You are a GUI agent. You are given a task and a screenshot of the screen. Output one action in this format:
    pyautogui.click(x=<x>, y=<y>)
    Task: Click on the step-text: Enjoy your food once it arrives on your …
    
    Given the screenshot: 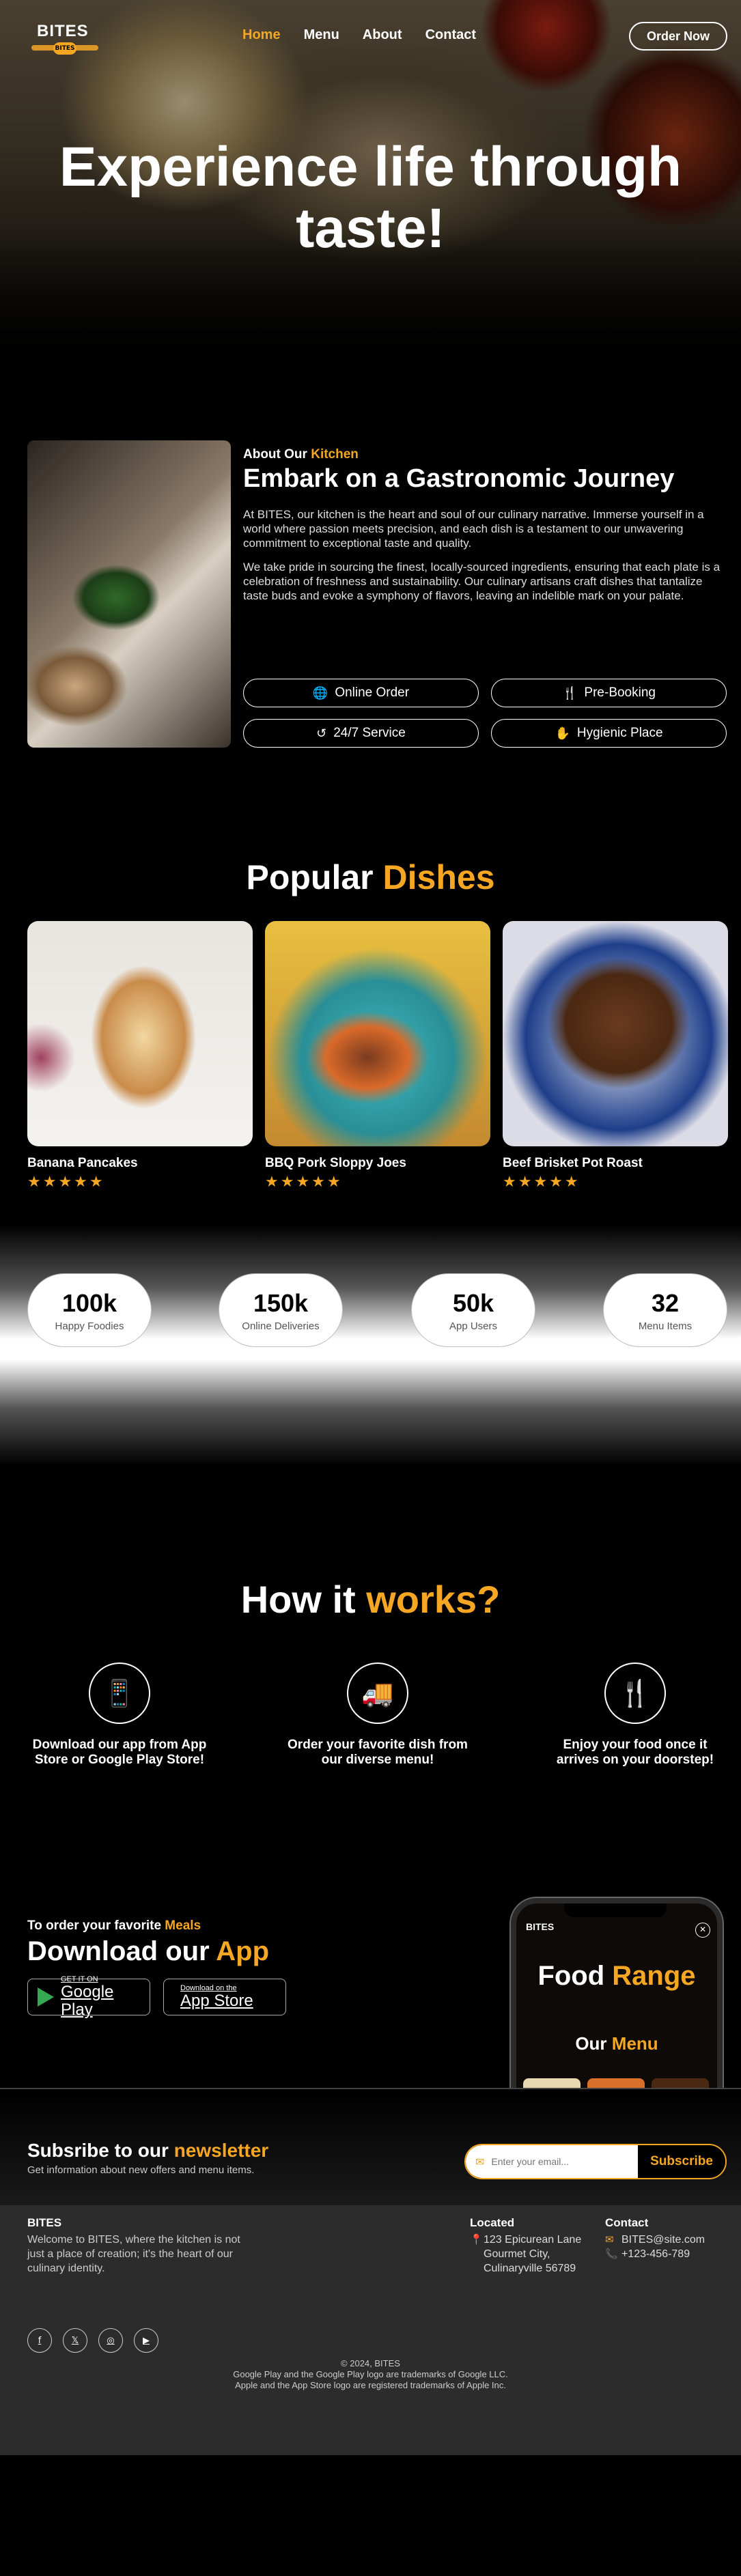 What is the action you would take?
    pyautogui.click(x=635, y=1752)
    